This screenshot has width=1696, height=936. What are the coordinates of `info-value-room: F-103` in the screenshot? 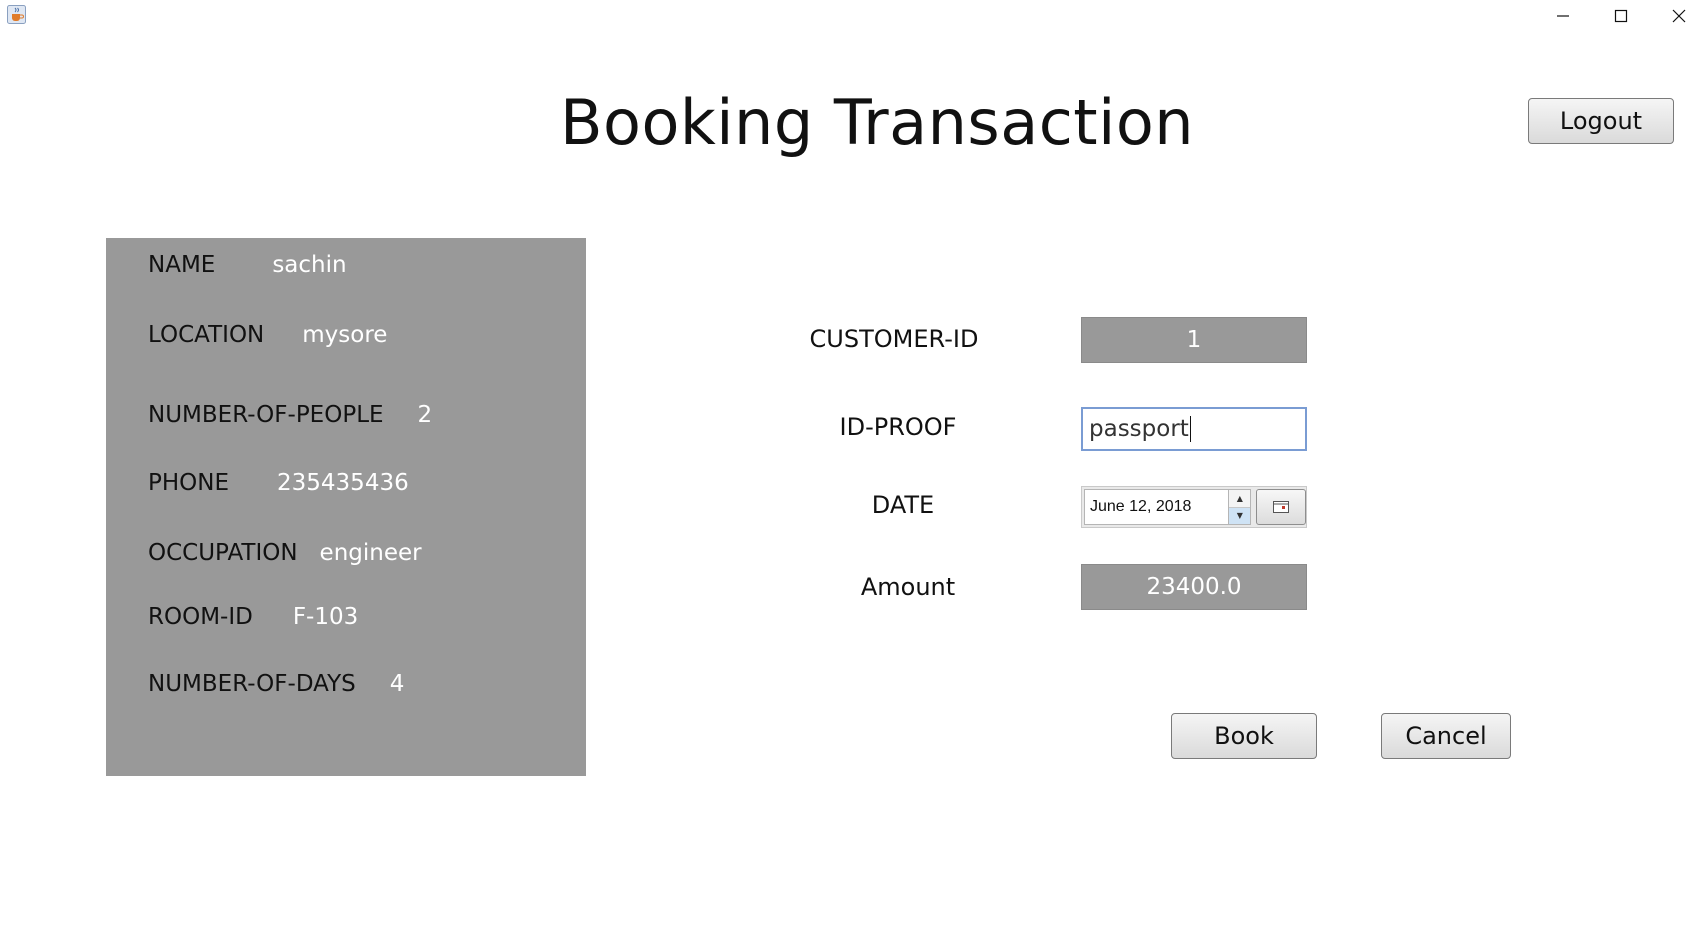 It's located at (325, 617).